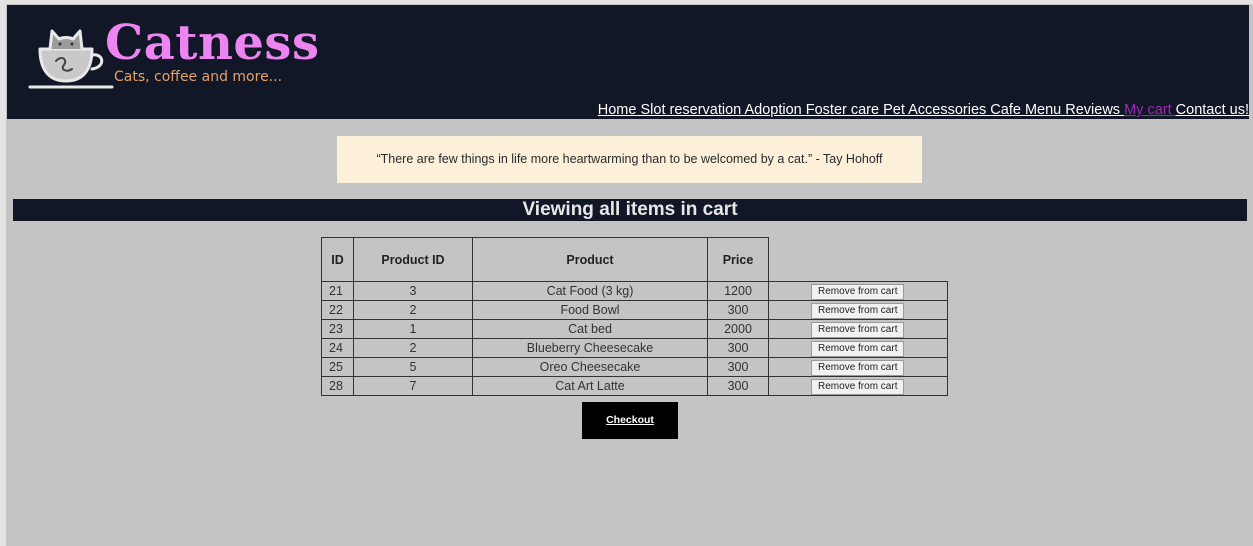 This screenshot has width=1253, height=546. Describe the element at coordinates (630, 210) in the screenshot. I see `page-title: Viewing all items in cart` at that location.